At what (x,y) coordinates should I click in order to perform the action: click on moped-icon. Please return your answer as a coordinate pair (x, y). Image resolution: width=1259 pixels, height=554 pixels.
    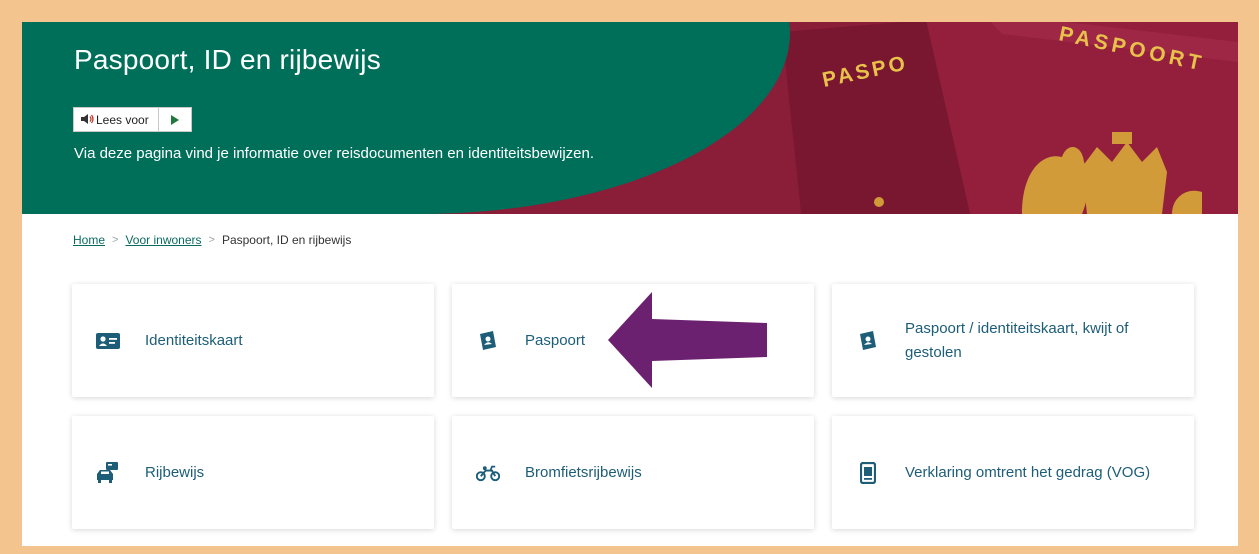
    Looking at the image, I should click on (488, 473).